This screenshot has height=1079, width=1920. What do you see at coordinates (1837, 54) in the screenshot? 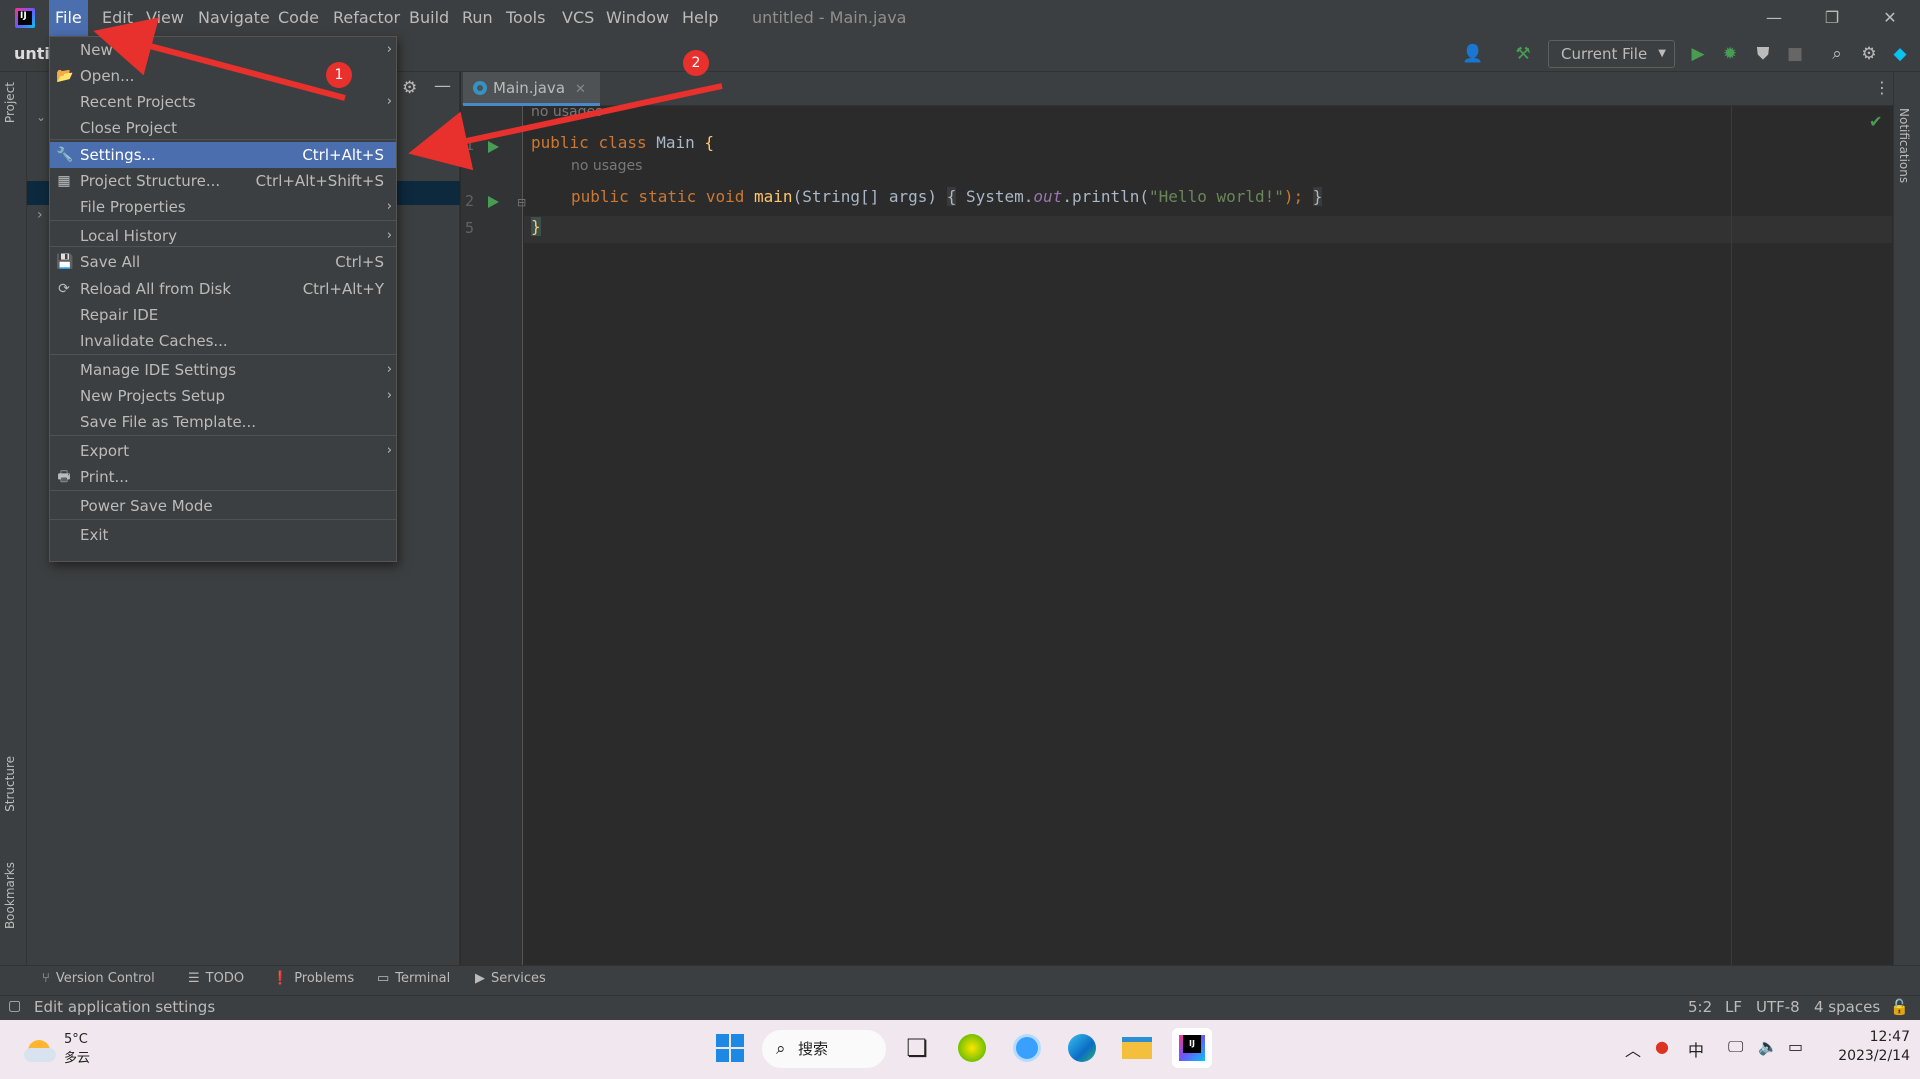
I see `search-icon: ⌕` at bounding box center [1837, 54].